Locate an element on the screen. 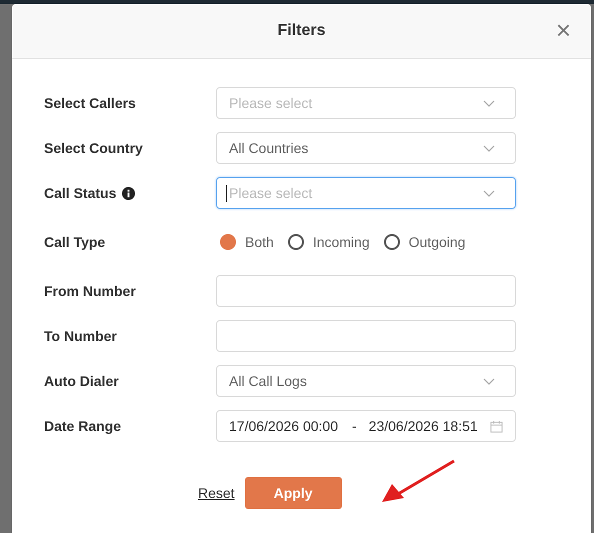 Image resolution: width=594 pixels, height=533 pixels. apply-button: Apply is located at coordinates (293, 493).